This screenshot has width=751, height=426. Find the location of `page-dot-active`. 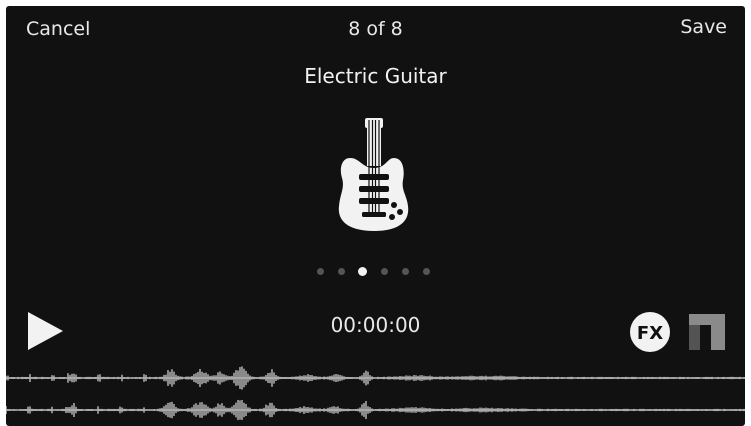

page-dot-active is located at coordinates (362, 271).